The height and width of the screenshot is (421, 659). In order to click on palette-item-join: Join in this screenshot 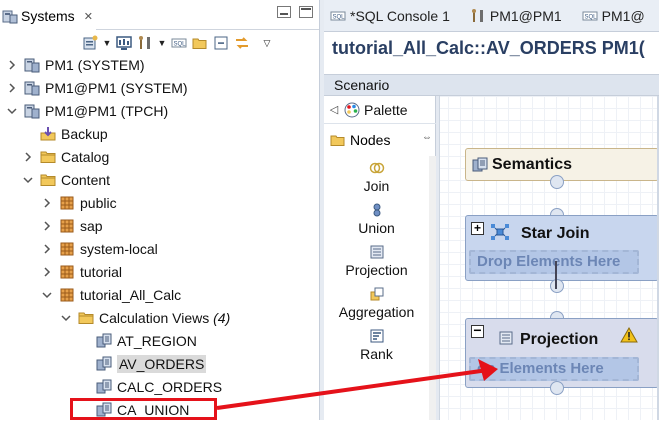, I will do `click(376, 177)`.